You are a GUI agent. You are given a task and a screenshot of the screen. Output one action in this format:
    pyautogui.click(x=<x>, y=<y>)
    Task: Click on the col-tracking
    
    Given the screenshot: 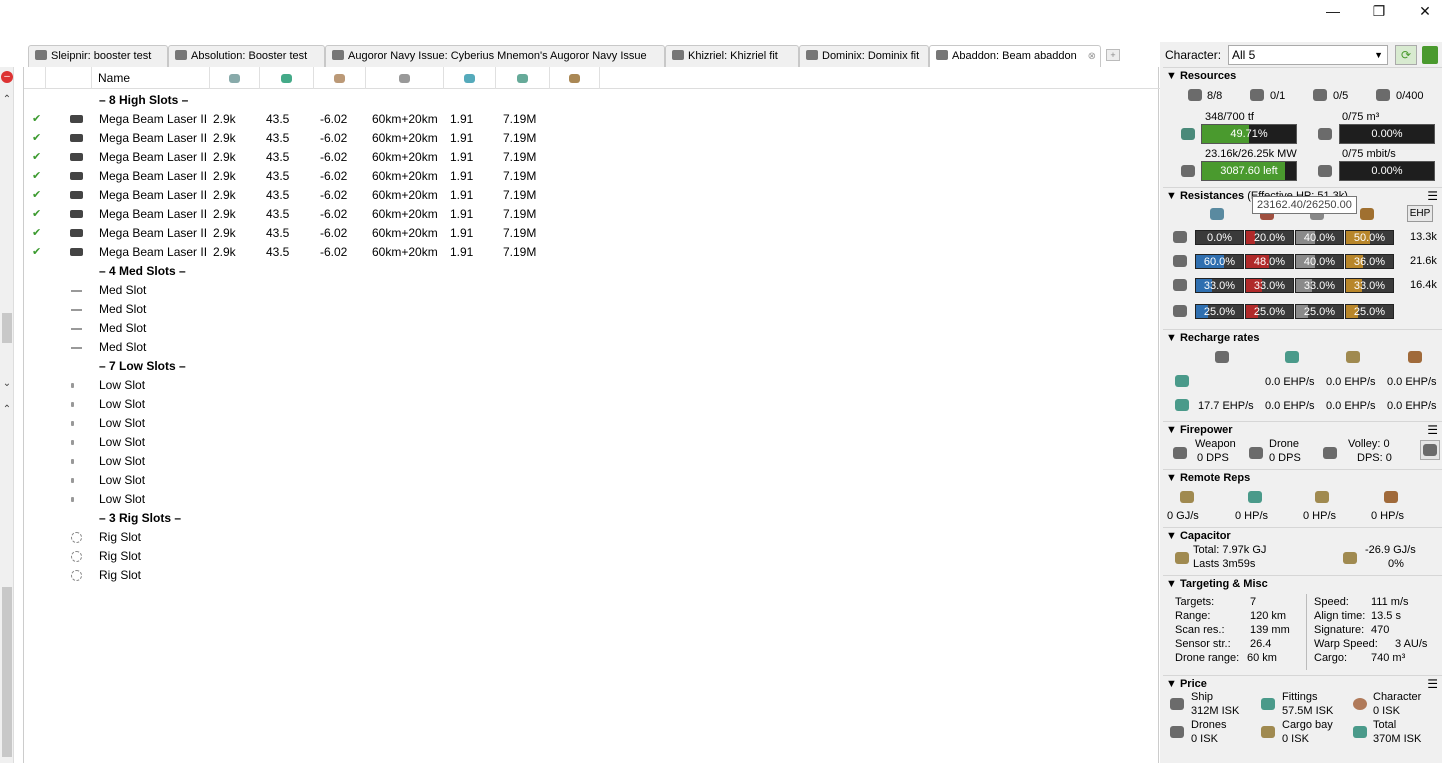 What is the action you would take?
    pyautogui.click(x=470, y=78)
    